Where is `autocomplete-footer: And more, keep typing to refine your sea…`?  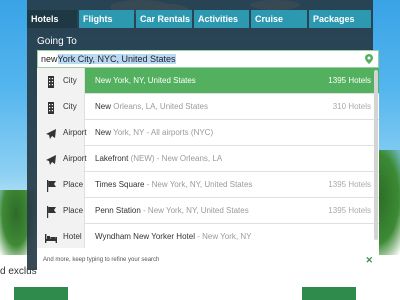 autocomplete-footer: And more, keep typing to refine your sea… is located at coordinates (208, 261).